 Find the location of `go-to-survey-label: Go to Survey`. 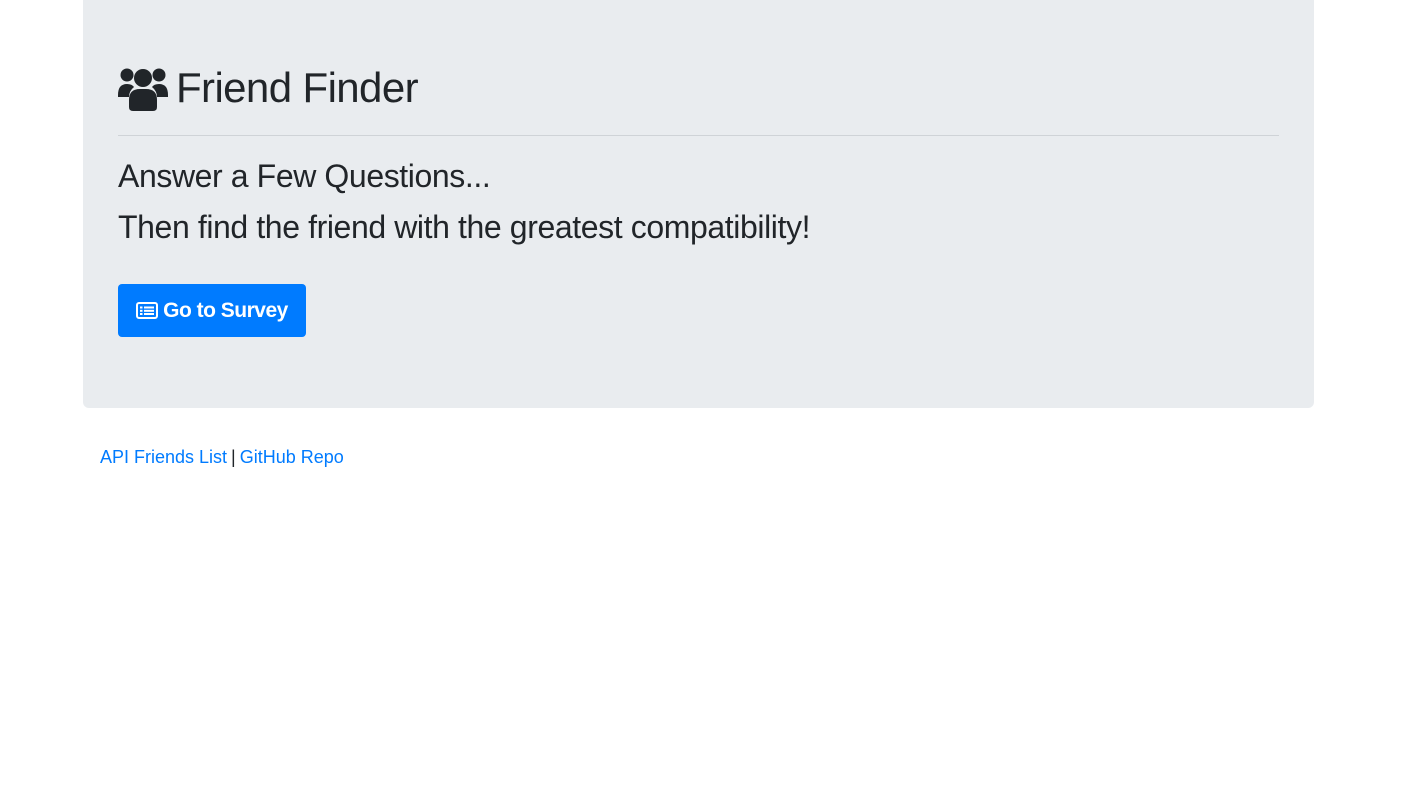

go-to-survey-label: Go to Survey is located at coordinates (225, 310).